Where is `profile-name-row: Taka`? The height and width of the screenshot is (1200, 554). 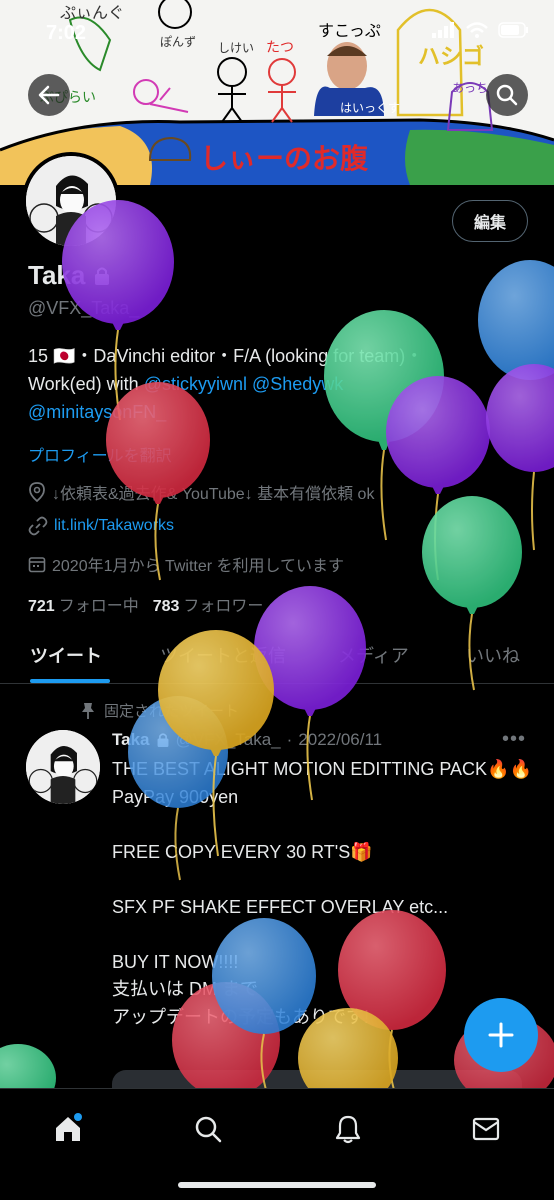
profile-name-row: Taka is located at coordinates (69, 275).